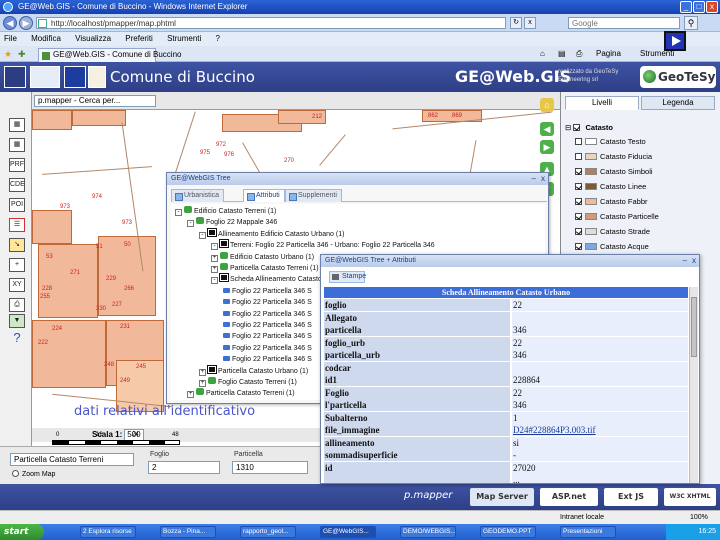 This screenshot has height=540, width=720. Describe the element at coordinates (17, 125) in the screenshot. I see `table-icon: ▦` at that location.